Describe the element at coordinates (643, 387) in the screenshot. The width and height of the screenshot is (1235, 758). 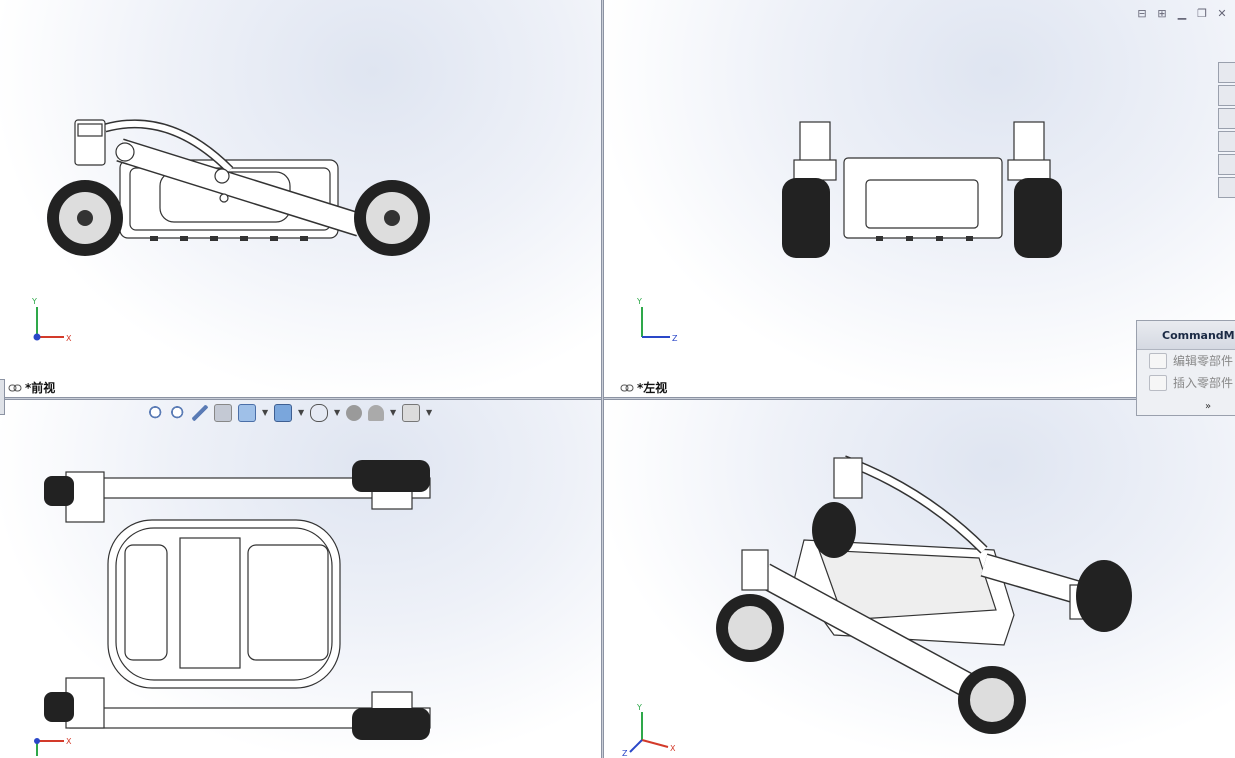
I see `view-label-left: *左视` at that location.